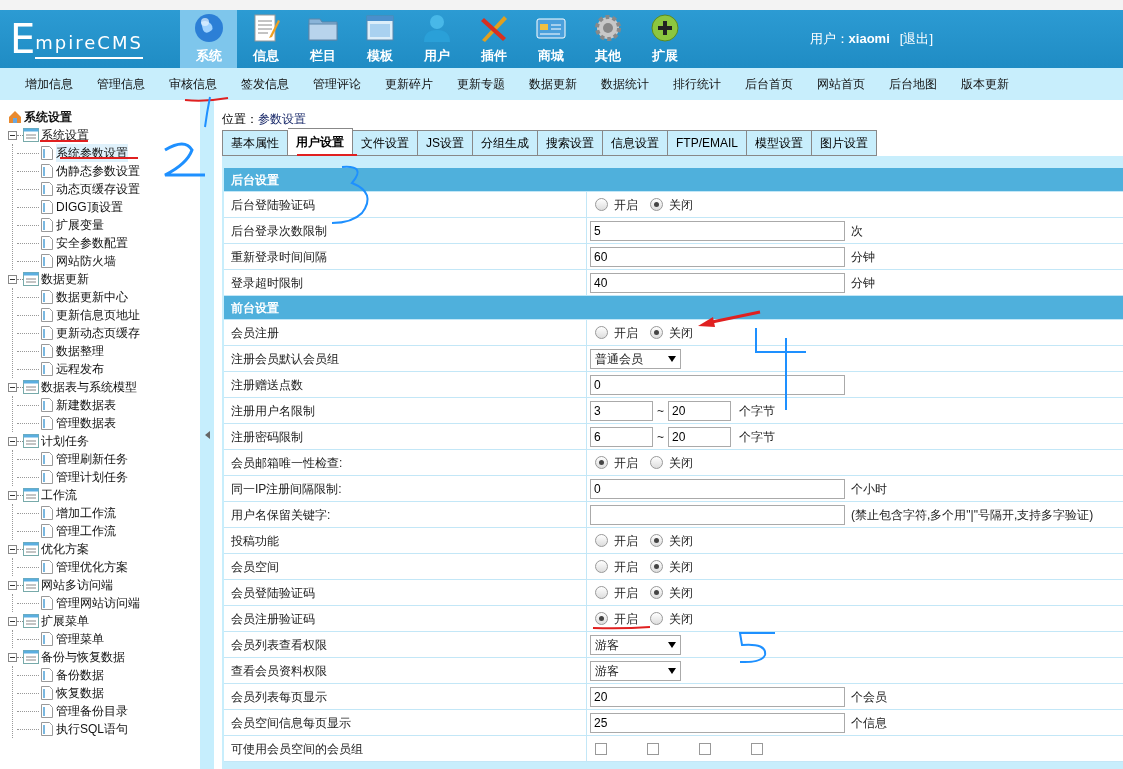 Image resolution: width=1123 pixels, height=769 pixels. What do you see at coordinates (193, 84) in the screenshot?
I see `sub-nav-link: 审核信息` at bounding box center [193, 84].